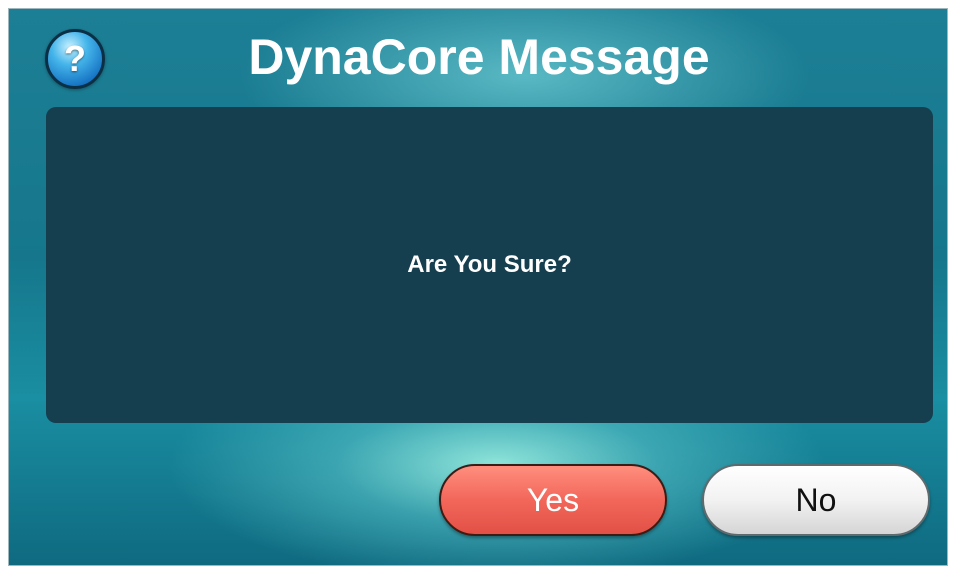  I want to click on no-button: No, so click(816, 500).